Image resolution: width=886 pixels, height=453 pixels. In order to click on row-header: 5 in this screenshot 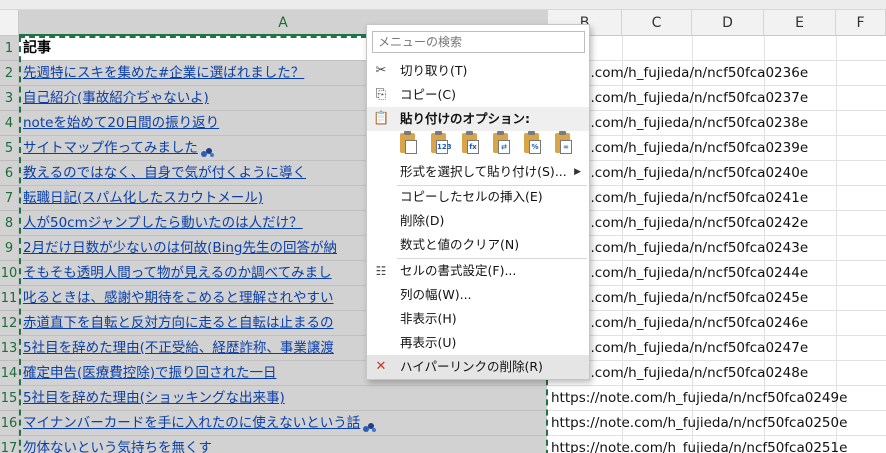, I will do `click(9, 148)`.